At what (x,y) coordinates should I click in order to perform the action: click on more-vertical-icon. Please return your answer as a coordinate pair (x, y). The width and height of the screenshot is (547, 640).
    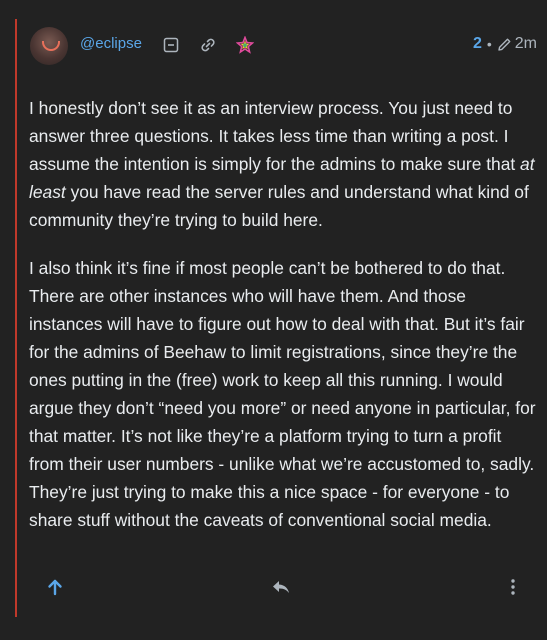
    Looking at the image, I should click on (513, 587).